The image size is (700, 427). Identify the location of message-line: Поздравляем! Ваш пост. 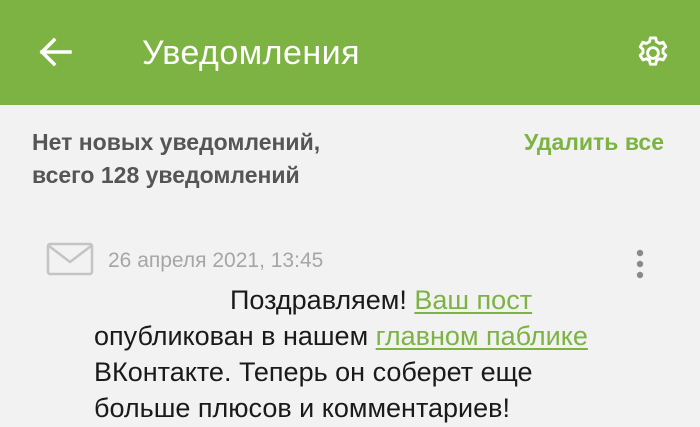
(387, 300).